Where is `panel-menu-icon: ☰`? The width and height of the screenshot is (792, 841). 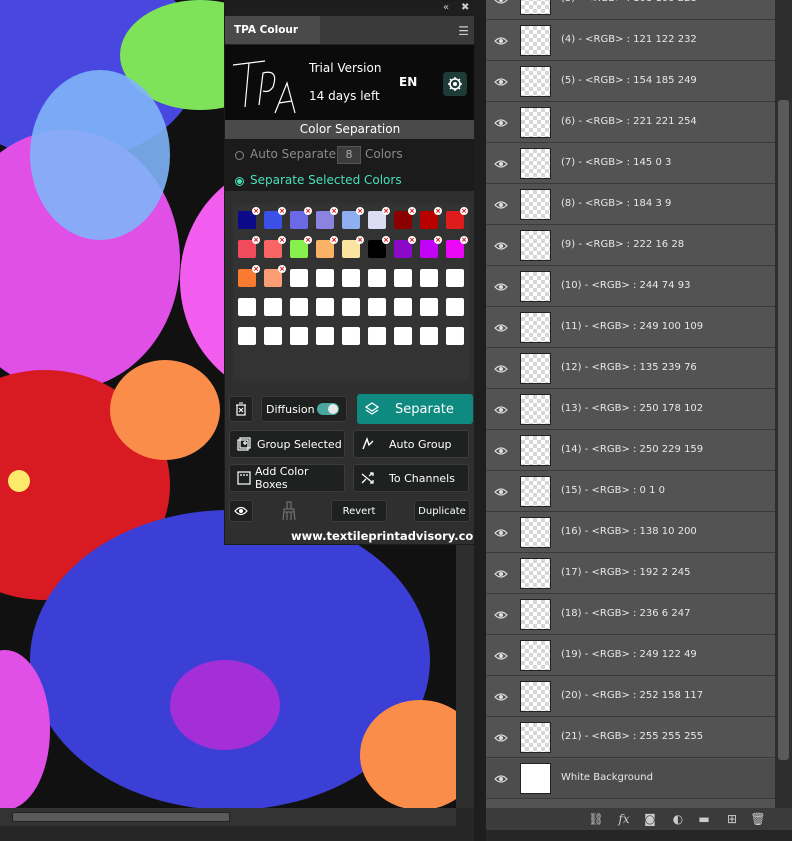
panel-menu-icon: ☰ is located at coordinates (463, 31).